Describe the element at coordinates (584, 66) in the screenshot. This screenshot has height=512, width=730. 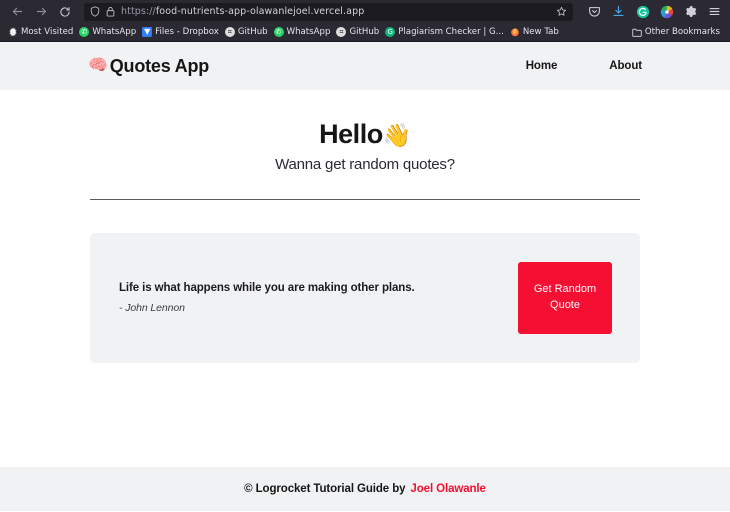
I see `site-nav: Home About` at that location.